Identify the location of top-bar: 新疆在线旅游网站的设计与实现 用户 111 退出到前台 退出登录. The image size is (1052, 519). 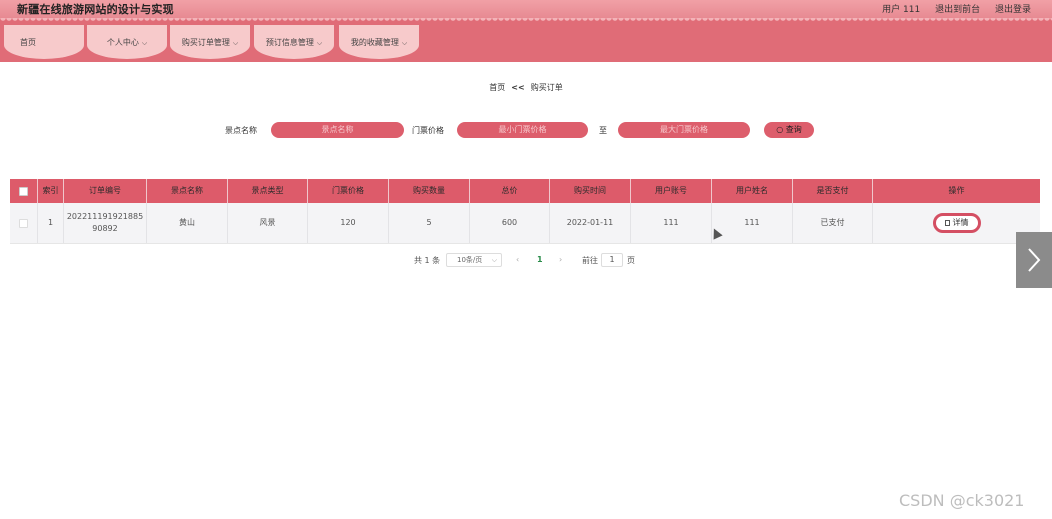
(526, 9).